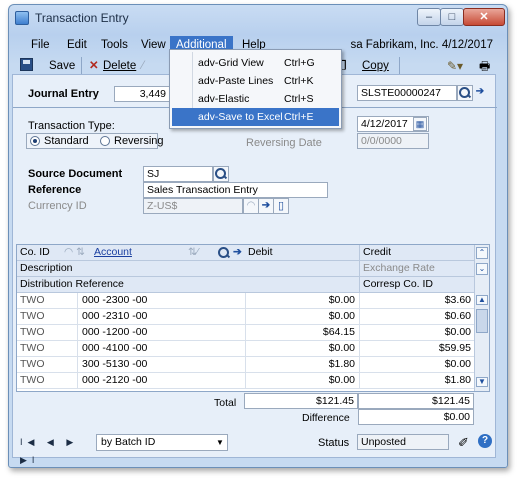 Image resolution: width=518 pixels, height=484 pixels. What do you see at coordinates (40, 45) in the screenshot?
I see `menu-file: File` at bounding box center [40, 45].